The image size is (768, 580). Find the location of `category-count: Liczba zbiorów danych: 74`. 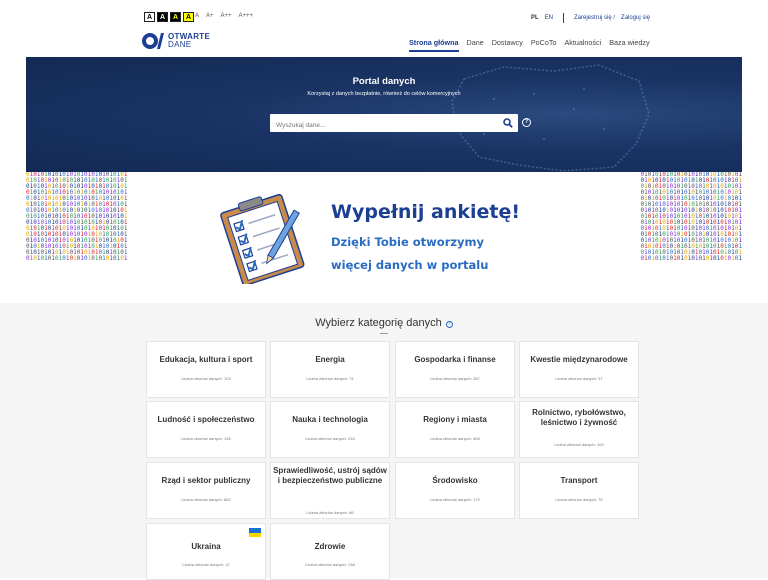

category-count: Liczba zbiorów danych: 74 is located at coordinates (330, 378).